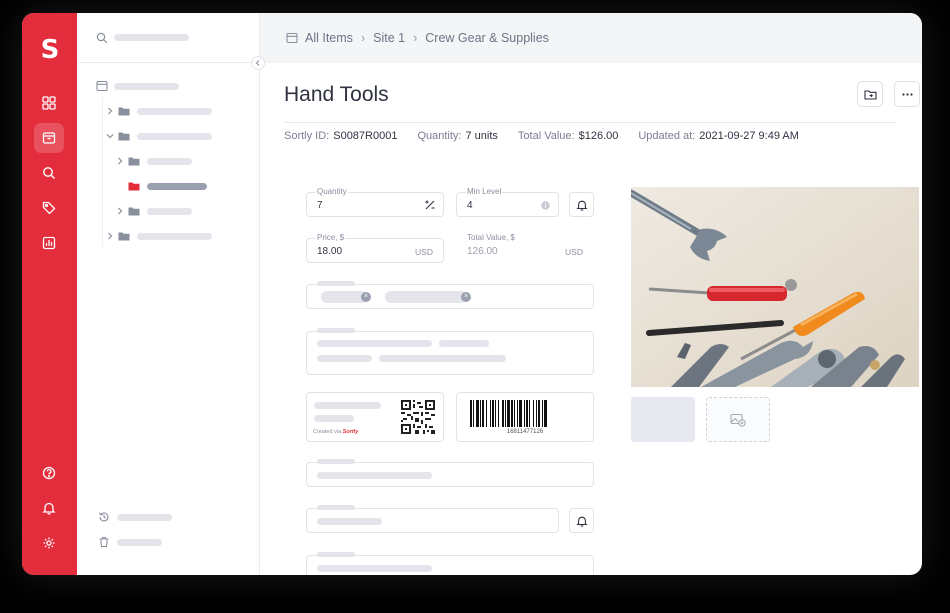  I want to click on chevron-down-icon, so click(110, 136).